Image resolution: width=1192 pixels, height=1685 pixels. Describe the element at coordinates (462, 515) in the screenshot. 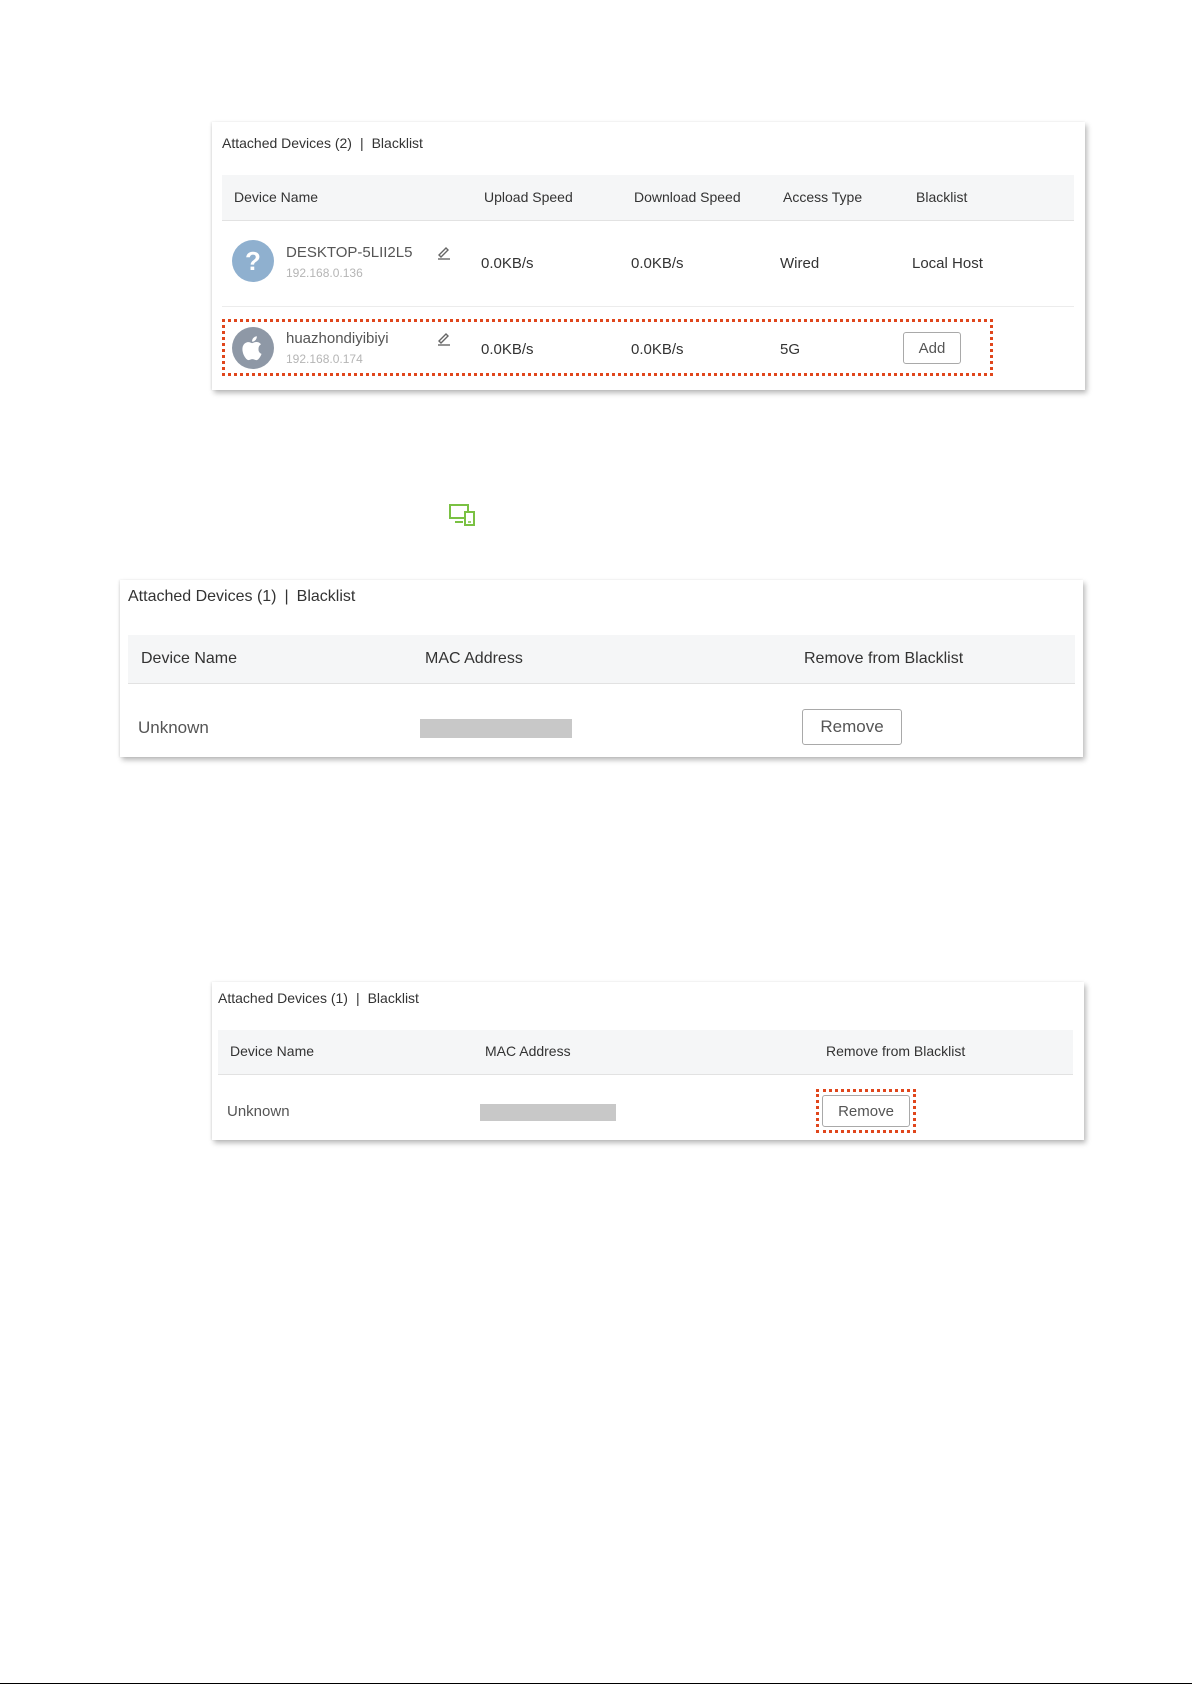

I see `devices-icon` at that location.